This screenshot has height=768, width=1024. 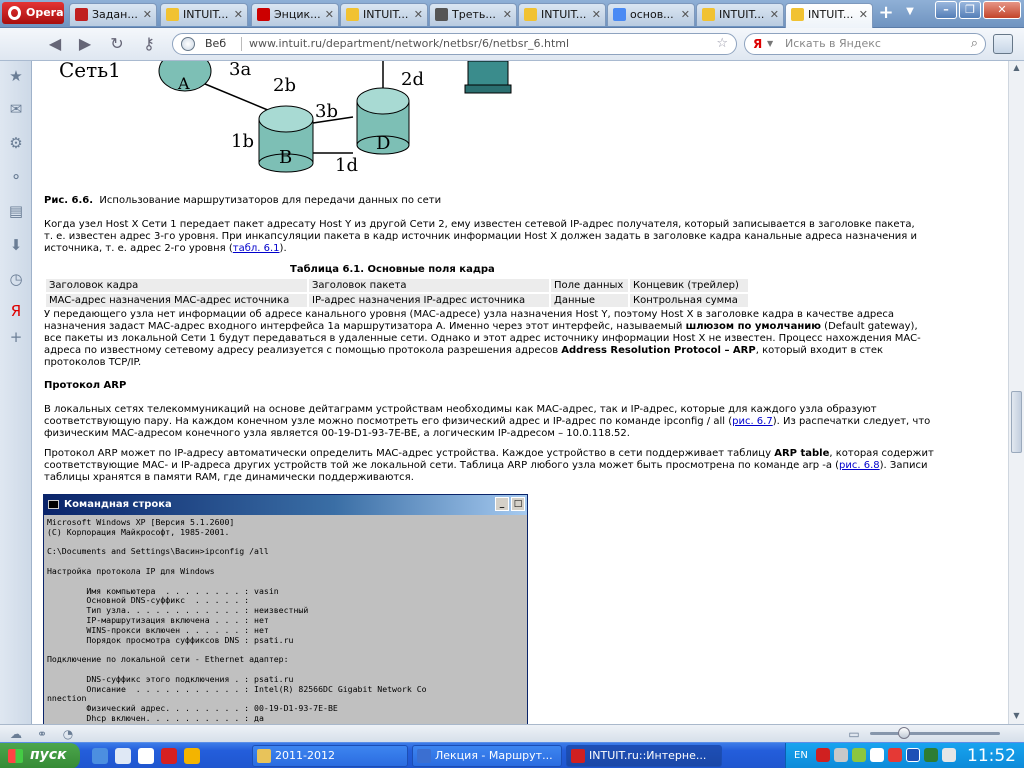 I want to click on scroll-up-icon: ▲, so click(x=1016, y=68).